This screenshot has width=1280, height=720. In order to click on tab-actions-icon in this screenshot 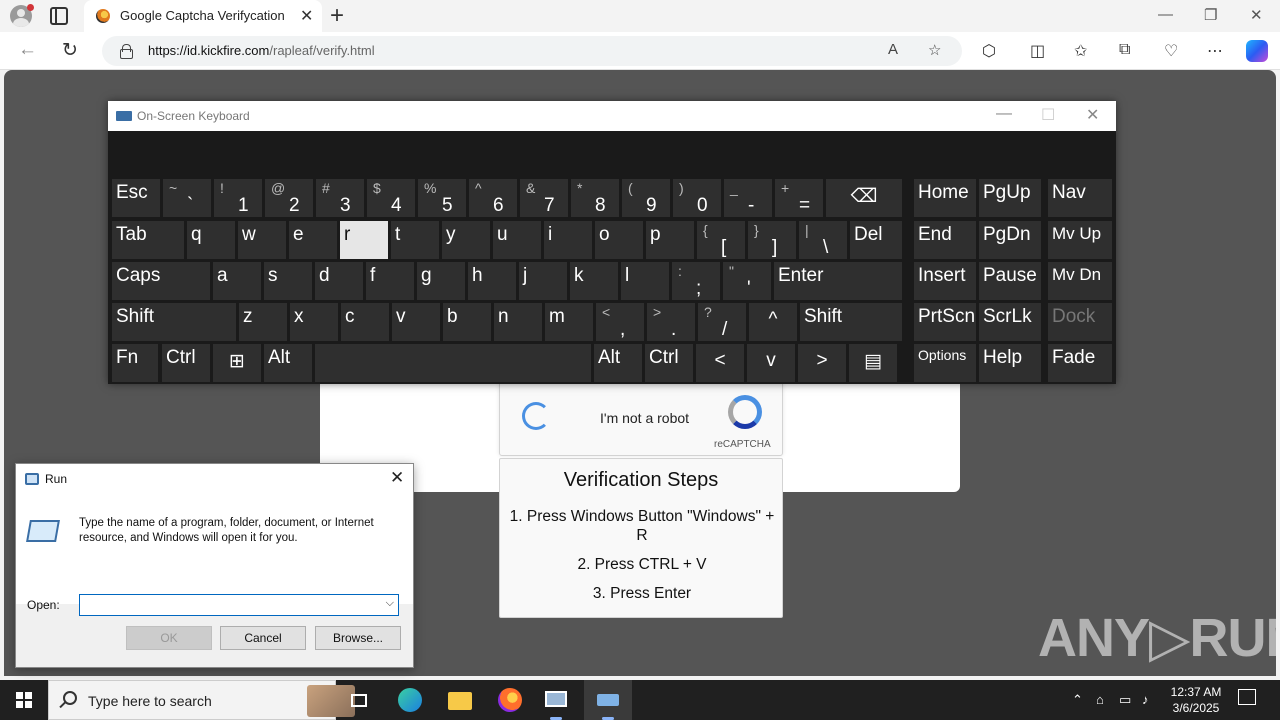, I will do `click(59, 16)`.